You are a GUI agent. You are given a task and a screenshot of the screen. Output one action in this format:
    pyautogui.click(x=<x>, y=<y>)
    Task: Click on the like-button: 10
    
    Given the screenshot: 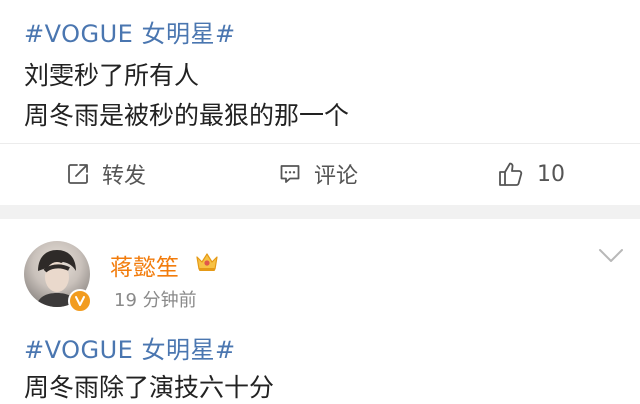 What is the action you would take?
    pyautogui.click(x=531, y=174)
    